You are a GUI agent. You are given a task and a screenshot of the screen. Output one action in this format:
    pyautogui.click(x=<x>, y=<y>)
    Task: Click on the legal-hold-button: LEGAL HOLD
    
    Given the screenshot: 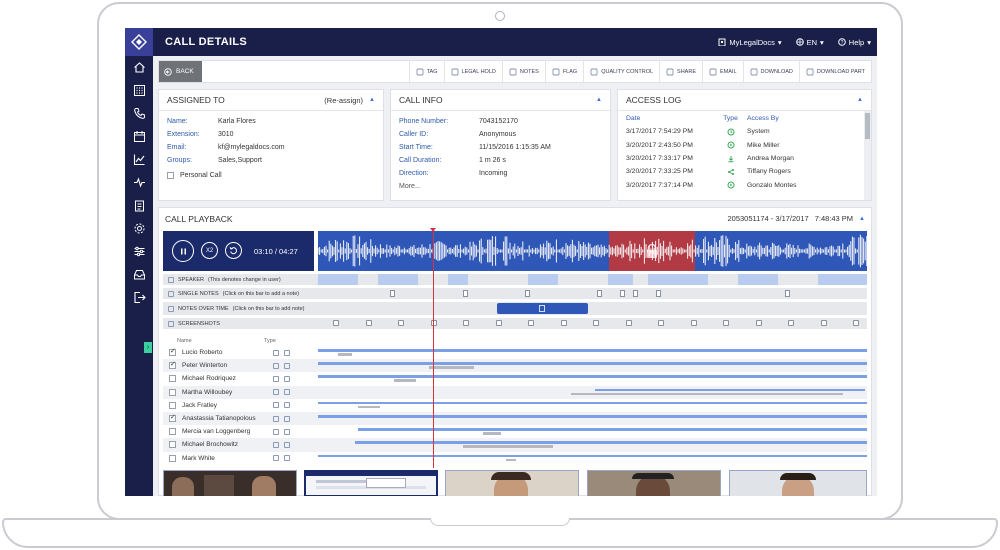 What is the action you would take?
    pyautogui.click(x=472, y=71)
    